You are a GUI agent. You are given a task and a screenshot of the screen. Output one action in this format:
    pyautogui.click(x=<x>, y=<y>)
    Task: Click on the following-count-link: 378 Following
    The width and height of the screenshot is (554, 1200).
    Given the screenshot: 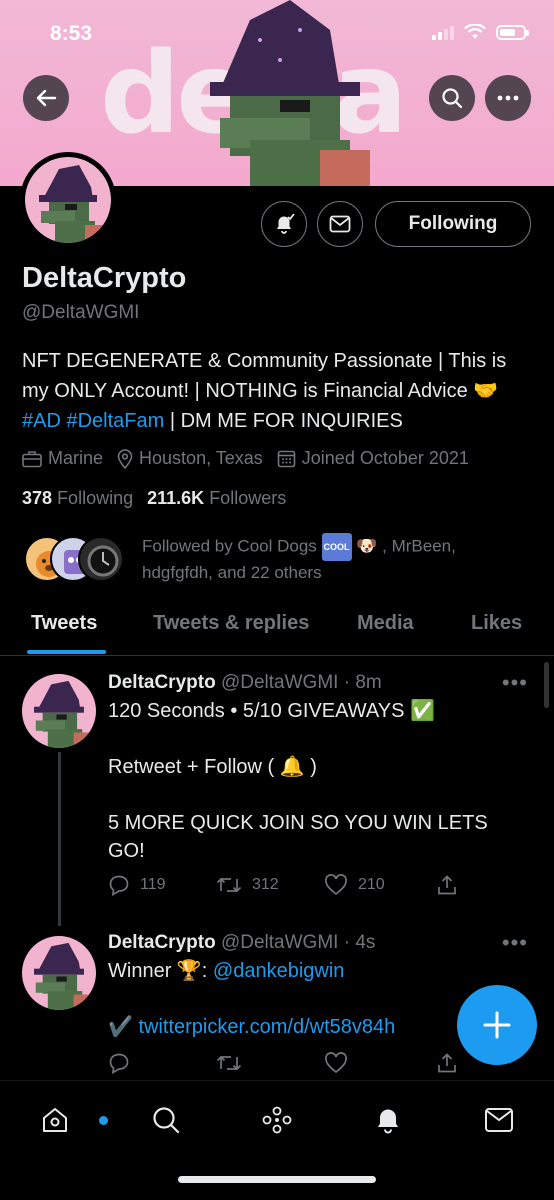 What is the action you would take?
    pyautogui.click(x=77, y=498)
    